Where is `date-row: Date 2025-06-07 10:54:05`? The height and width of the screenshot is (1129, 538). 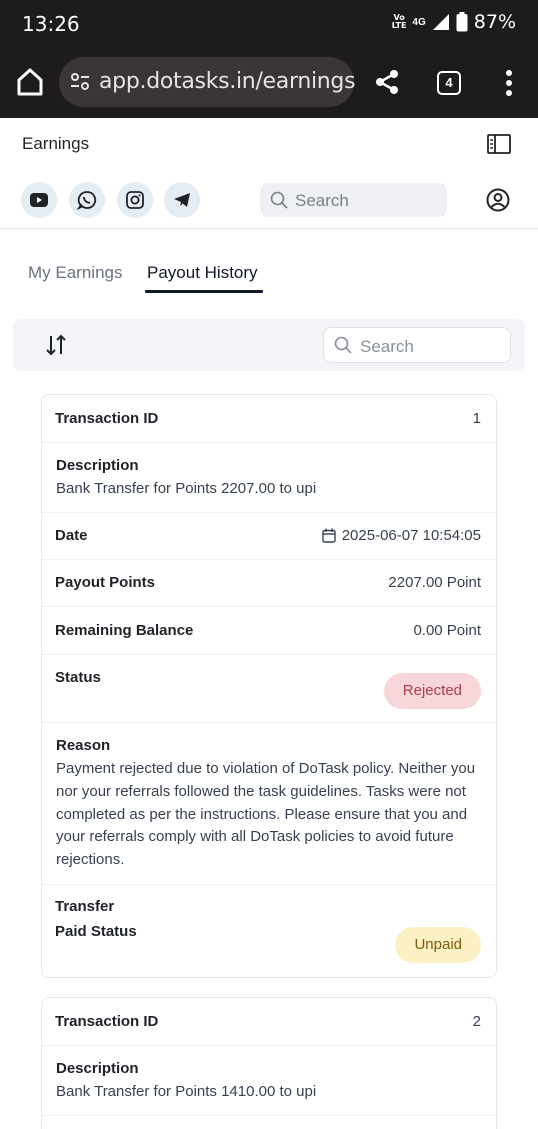 date-row: Date 2025-06-07 10:54:05 is located at coordinates (269, 536).